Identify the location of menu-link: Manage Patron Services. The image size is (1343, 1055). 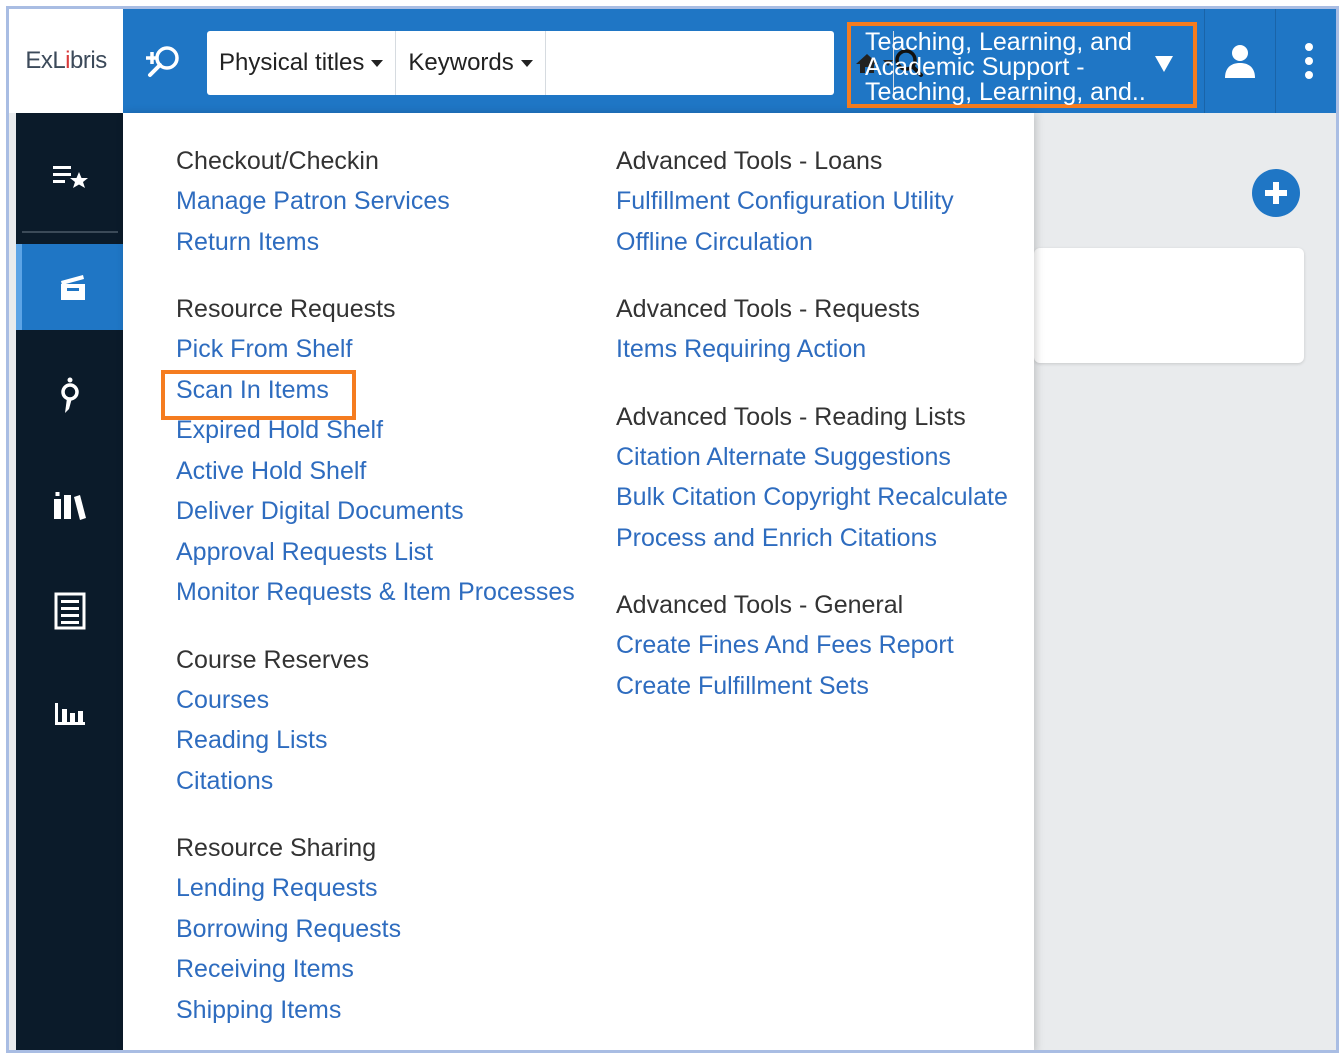
(375, 201).